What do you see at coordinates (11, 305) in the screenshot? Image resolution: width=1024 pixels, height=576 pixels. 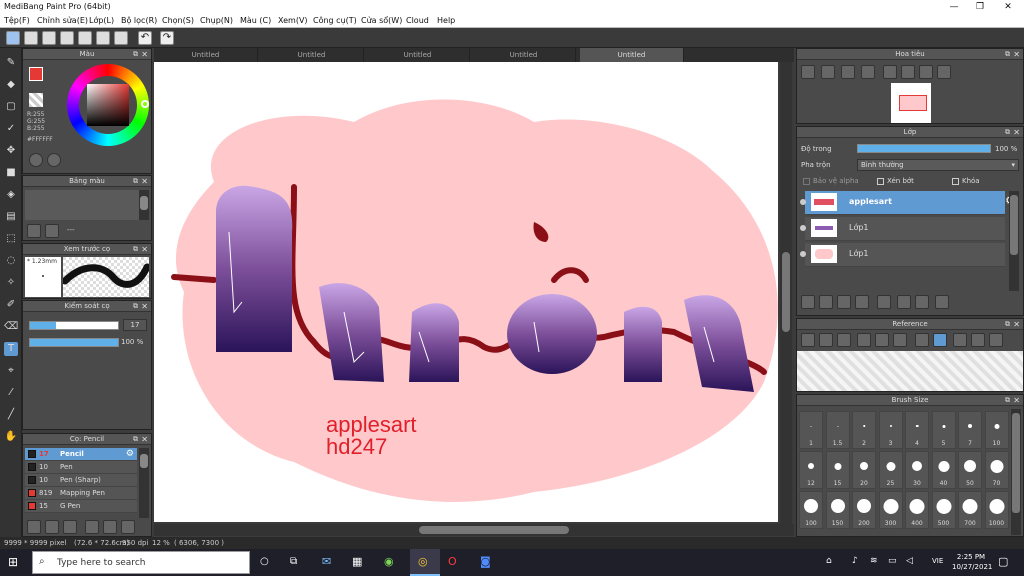 I see `select-pen-icon: ✐` at bounding box center [11, 305].